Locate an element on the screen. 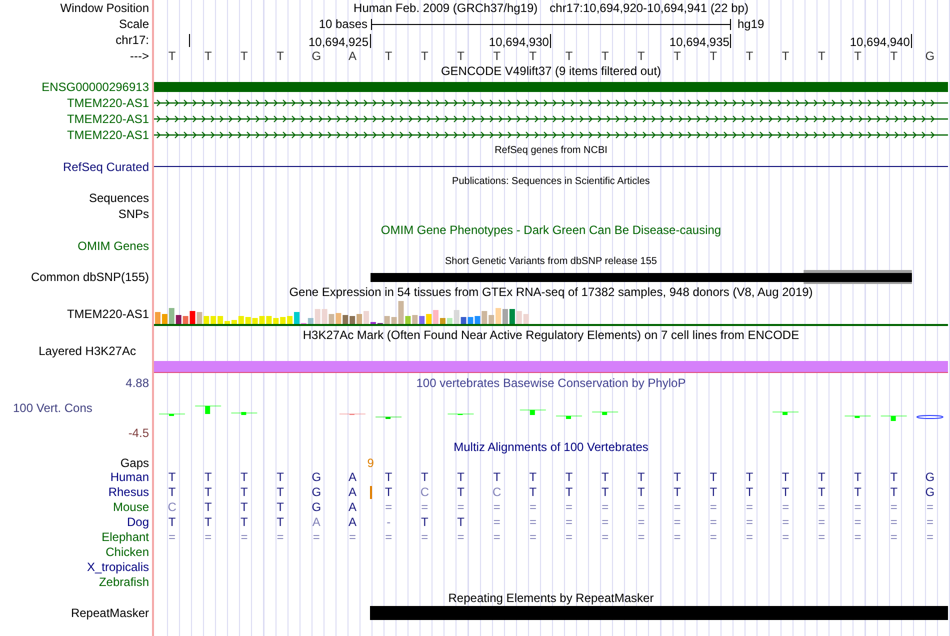 The image size is (950, 636). gap-count: 9 is located at coordinates (370, 462).